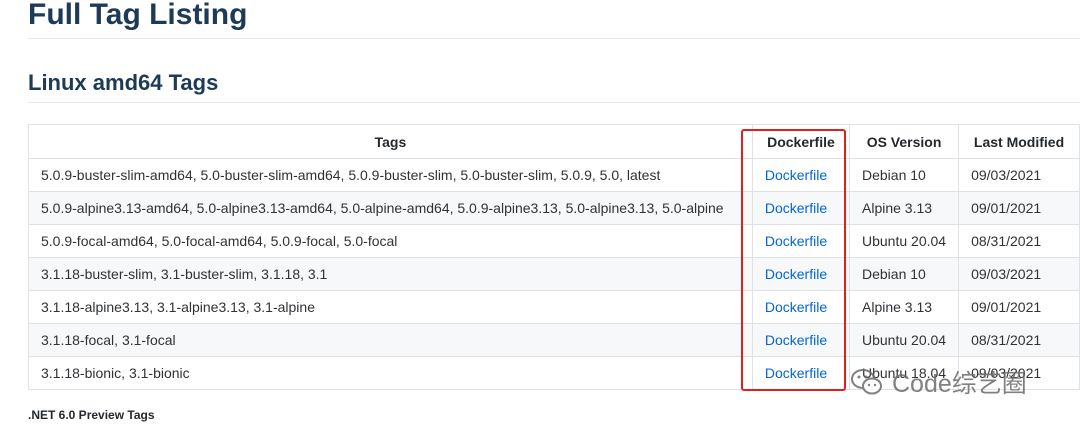 This screenshot has height=430, width=1080. I want to click on tags-cell: 3.1.18-bionic, 3.1-bionic, so click(390, 373).